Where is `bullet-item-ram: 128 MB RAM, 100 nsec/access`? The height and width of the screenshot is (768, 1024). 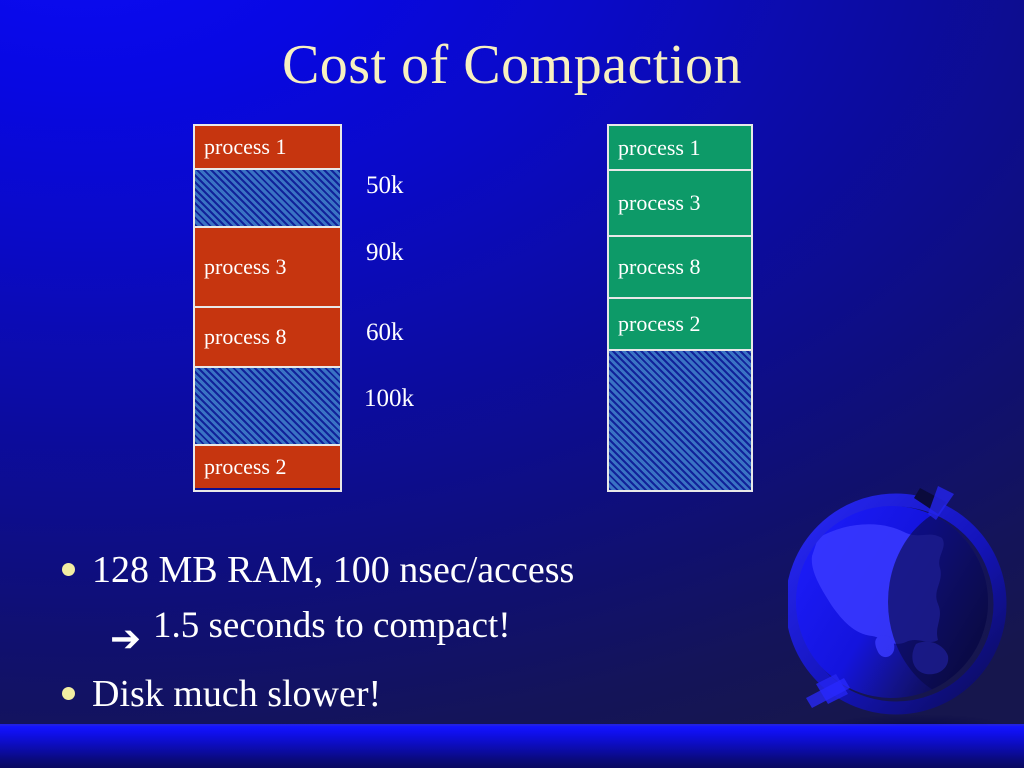
bullet-item-ram: 128 MB RAM, 100 nsec/access is located at coordinates (442, 570).